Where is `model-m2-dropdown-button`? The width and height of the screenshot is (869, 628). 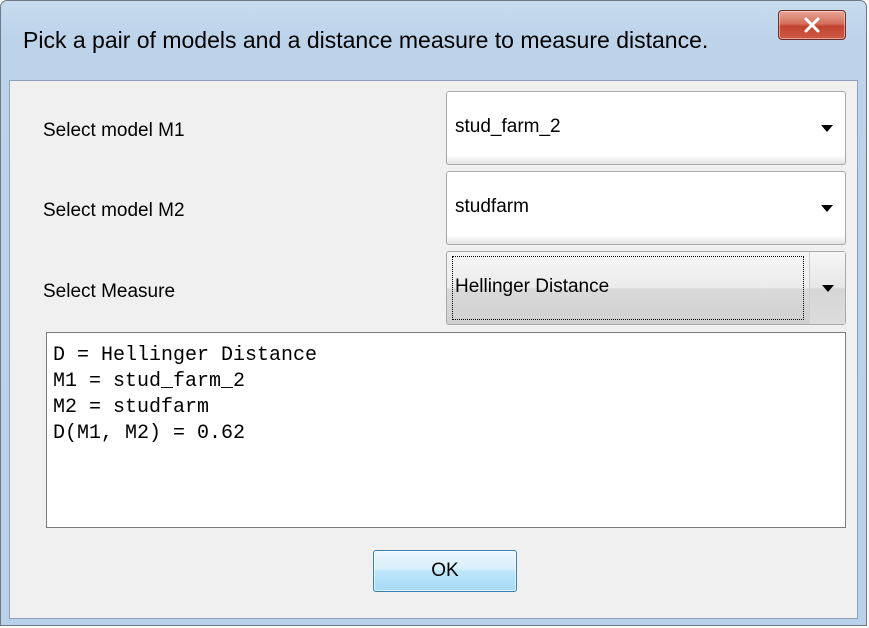
model-m2-dropdown-button is located at coordinates (827, 208).